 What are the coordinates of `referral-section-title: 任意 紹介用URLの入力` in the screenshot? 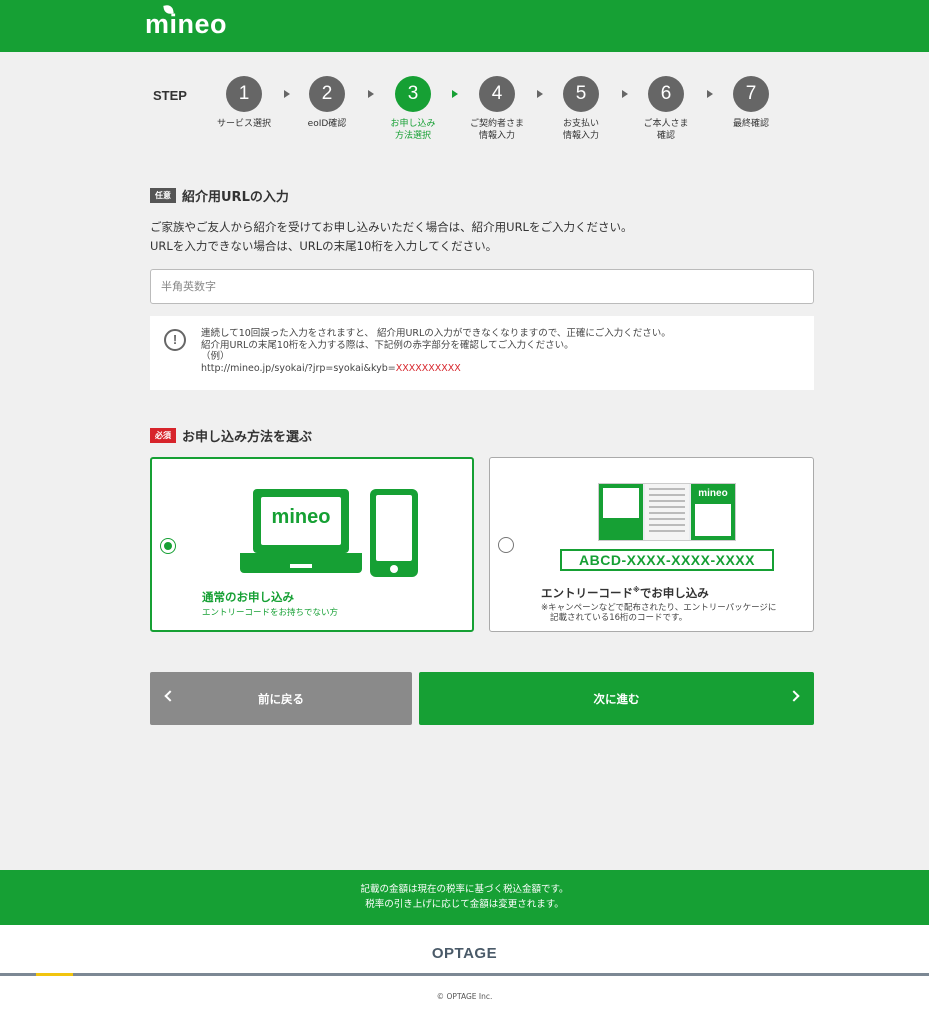 It's located at (219, 195).